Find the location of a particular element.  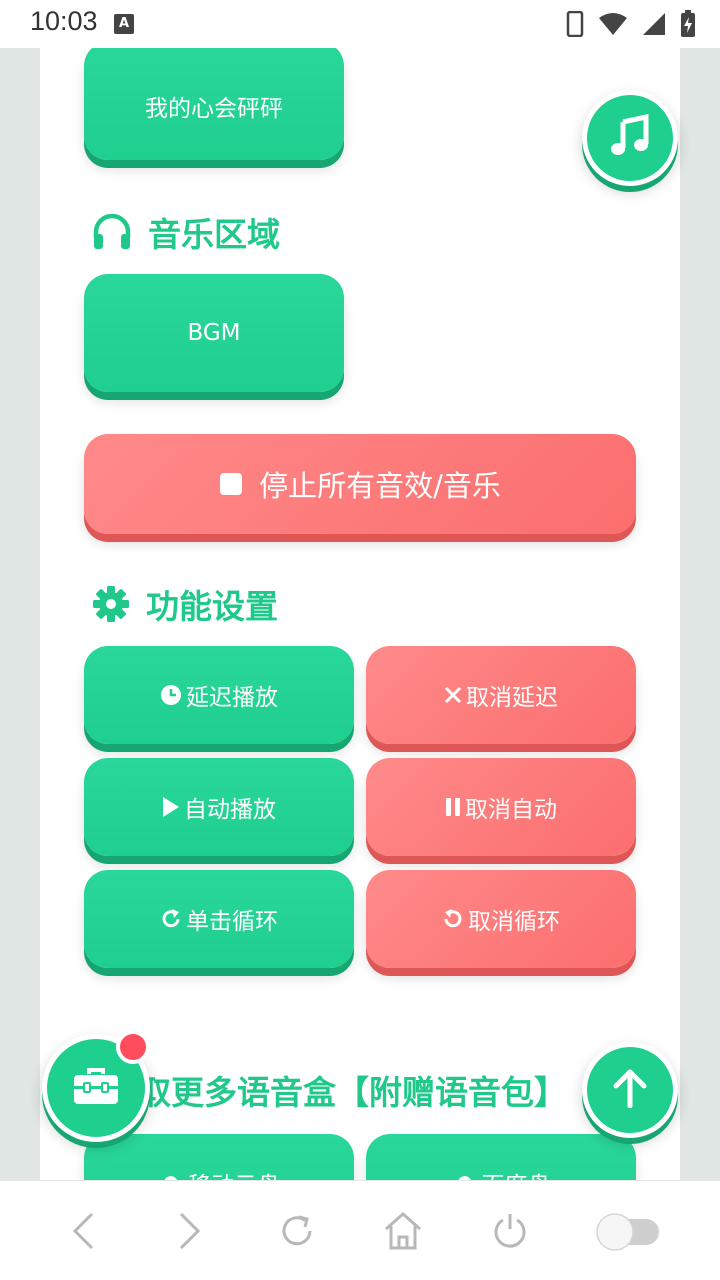

single-loop-label: 单击循环 is located at coordinates (232, 922).